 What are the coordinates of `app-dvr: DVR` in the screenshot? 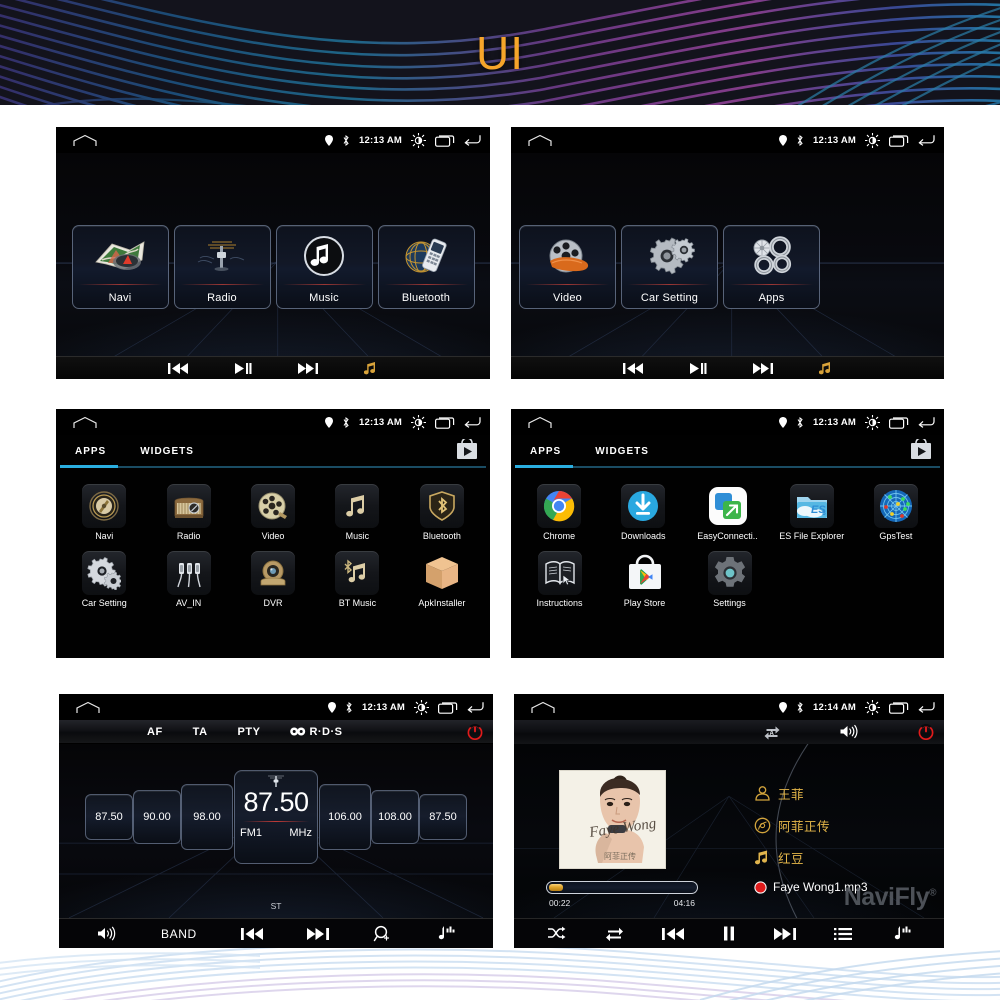 It's located at (273, 579).